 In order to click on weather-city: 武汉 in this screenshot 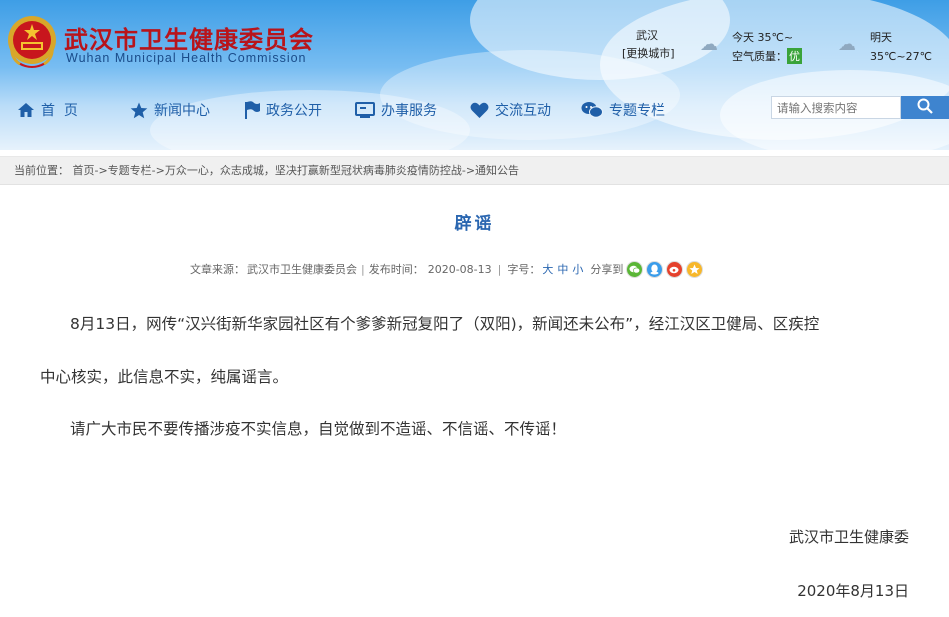, I will do `click(647, 35)`.